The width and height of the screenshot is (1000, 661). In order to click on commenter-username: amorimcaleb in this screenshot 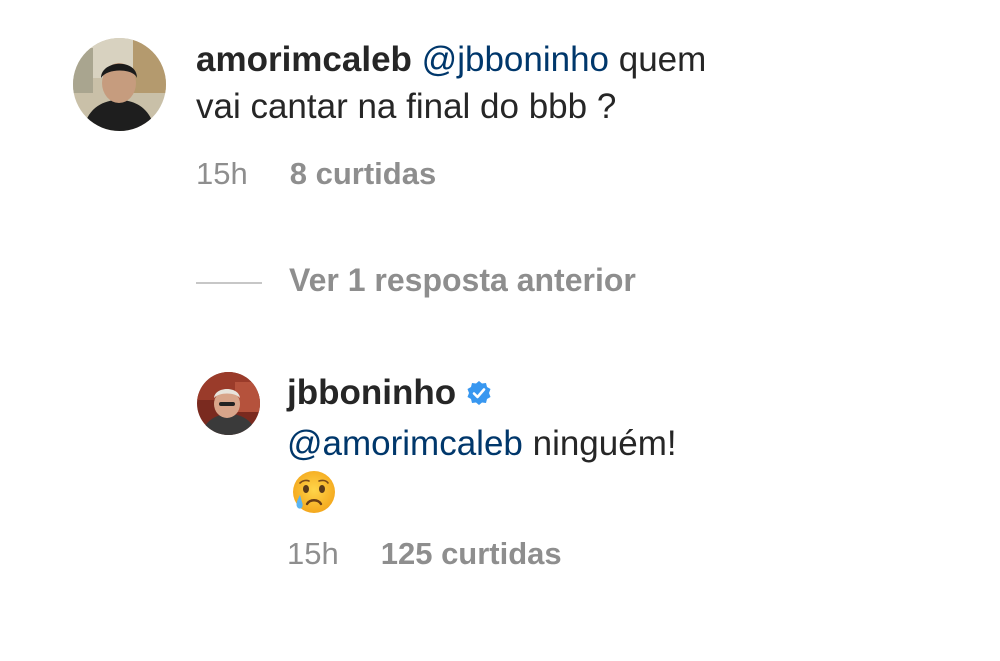, I will do `click(304, 59)`.